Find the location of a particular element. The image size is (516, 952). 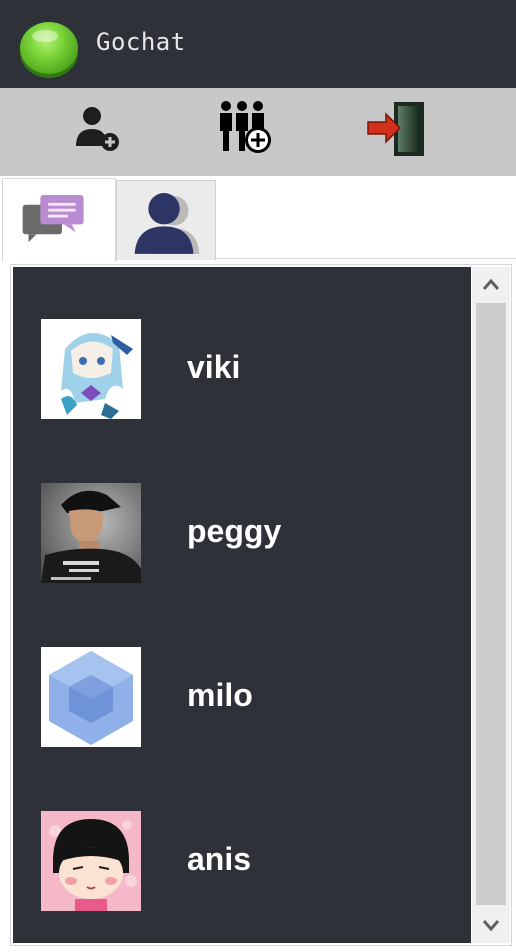

contact-item-peggy: peggy is located at coordinates (242, 533).